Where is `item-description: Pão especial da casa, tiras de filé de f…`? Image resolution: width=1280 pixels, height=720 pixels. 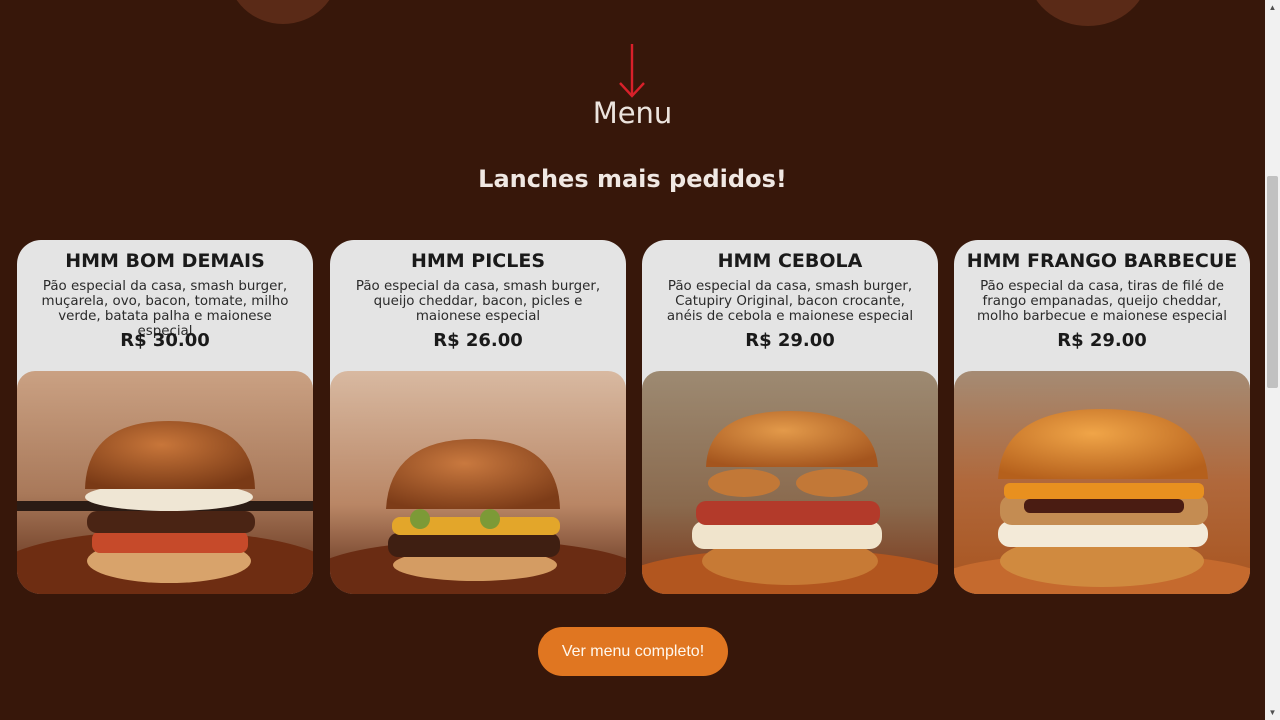
item-description: Pão especial da casa, tiras de filé de f… is located at coordinates (1101, 301).